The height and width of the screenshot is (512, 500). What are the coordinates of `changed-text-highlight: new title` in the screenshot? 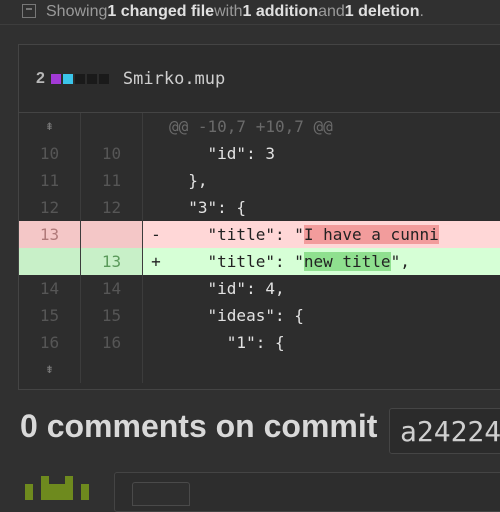 It's located at (347, 261).